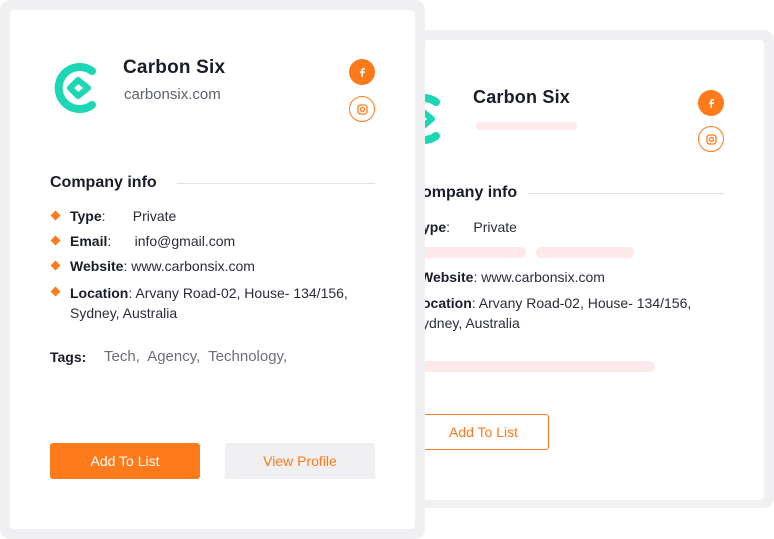  What do you see at coordinates (196, 356) in the screenshot?
I see `tags-list: Tech, Agency, Technology,` at bounding box center [196, 356].